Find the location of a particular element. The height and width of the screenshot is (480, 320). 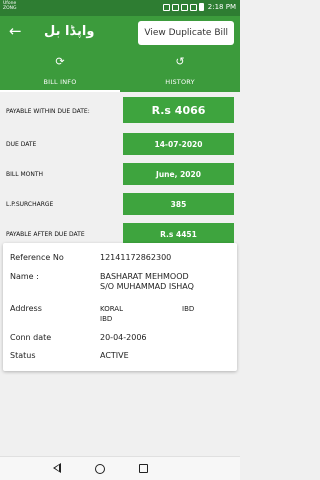

row-label: BILL MONTH is located at coordinates (25, 174).